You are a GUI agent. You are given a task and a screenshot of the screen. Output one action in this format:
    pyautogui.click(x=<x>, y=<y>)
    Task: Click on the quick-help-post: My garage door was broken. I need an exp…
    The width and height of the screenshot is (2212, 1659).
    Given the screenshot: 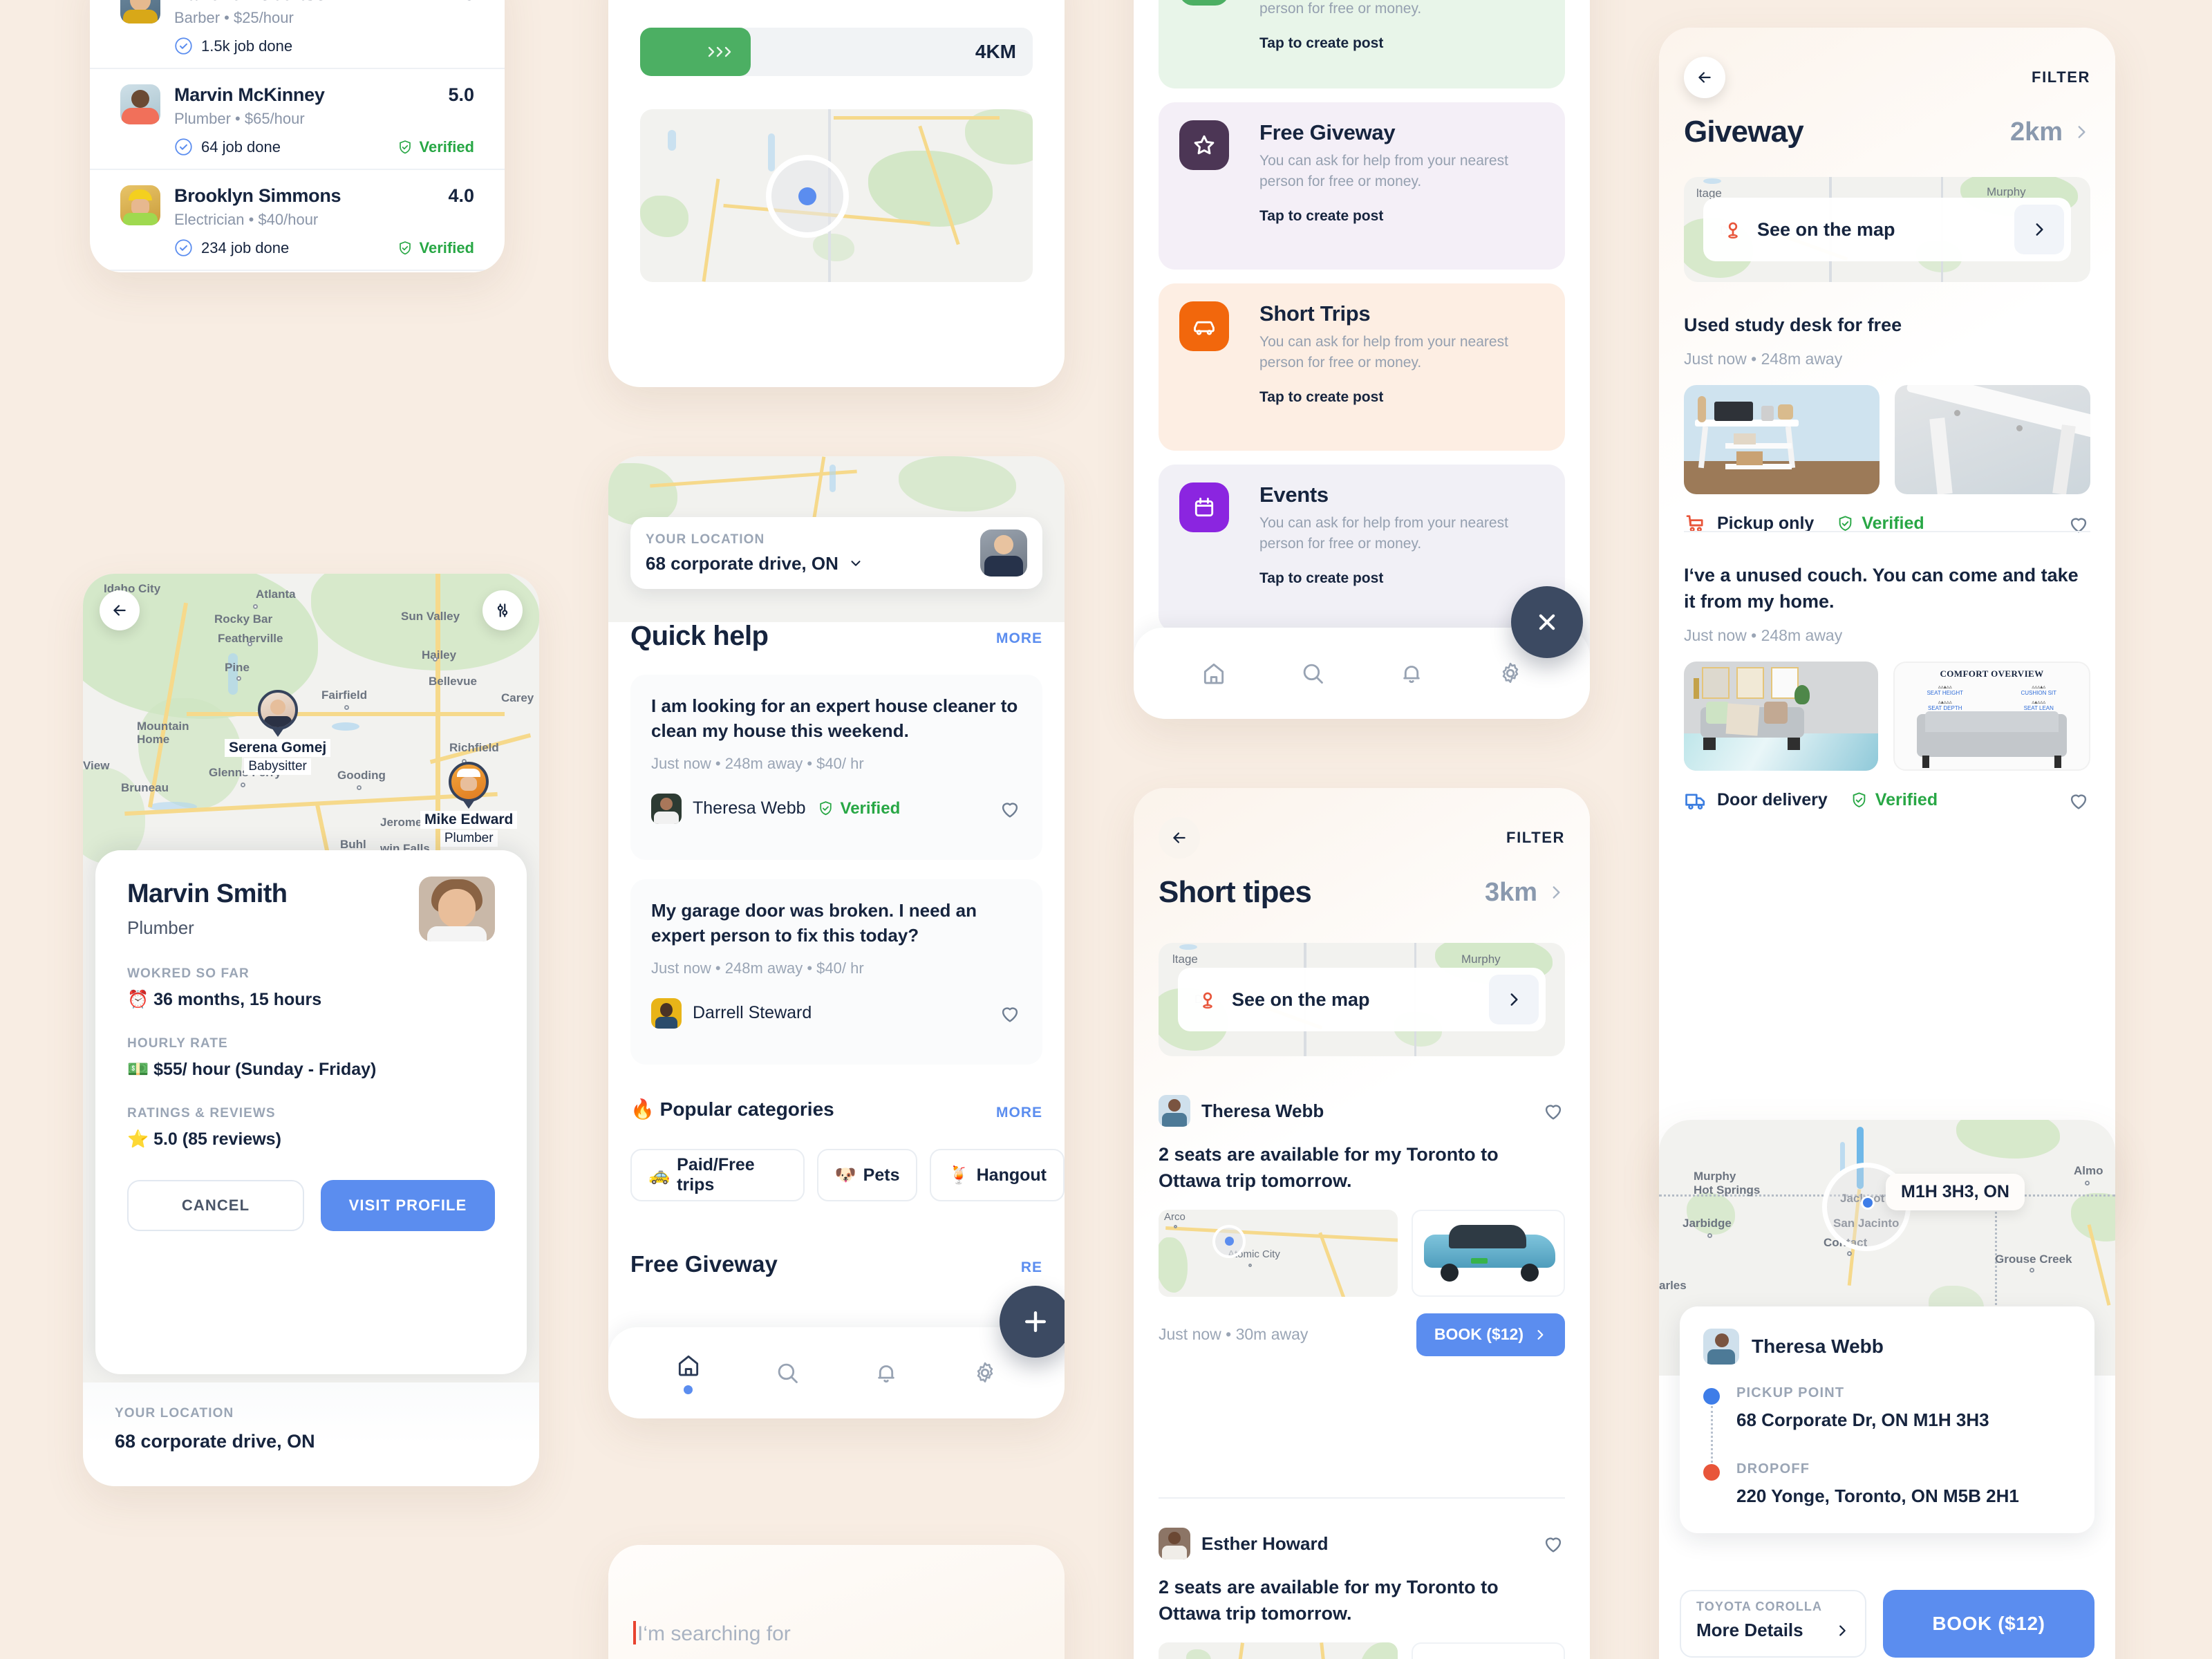 What is the action you would take?
    pyautogui.click(x=836, y=972)
    